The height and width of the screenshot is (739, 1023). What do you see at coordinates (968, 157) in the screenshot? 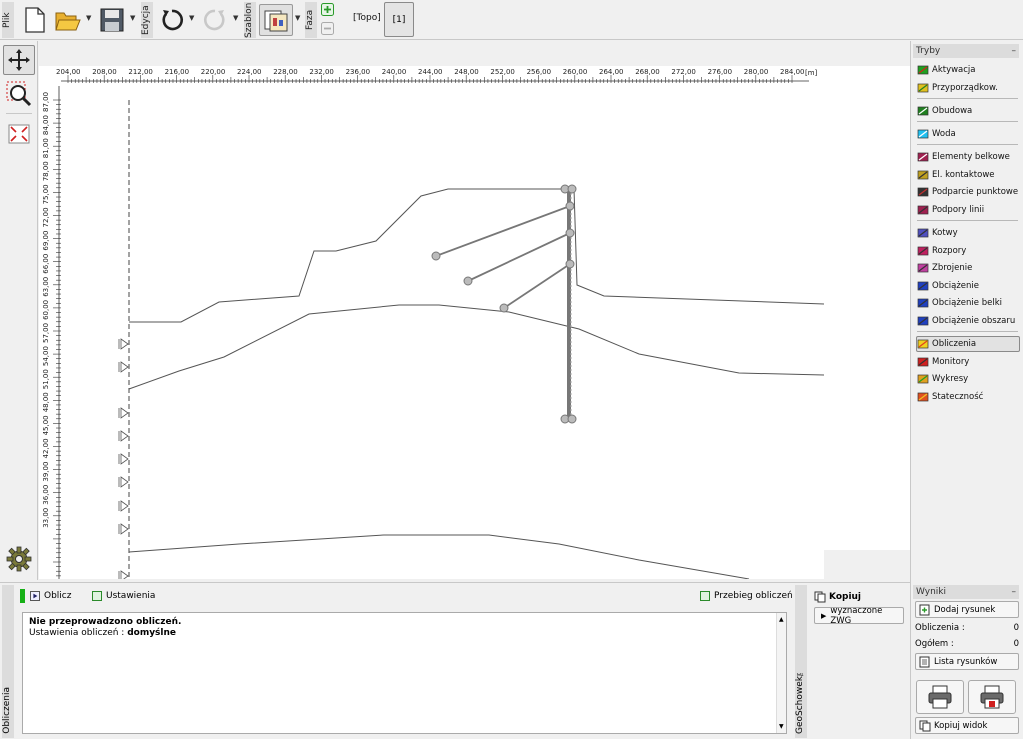
I see `mode-item: Elementy belkowe` at bounding box center [968, 157].